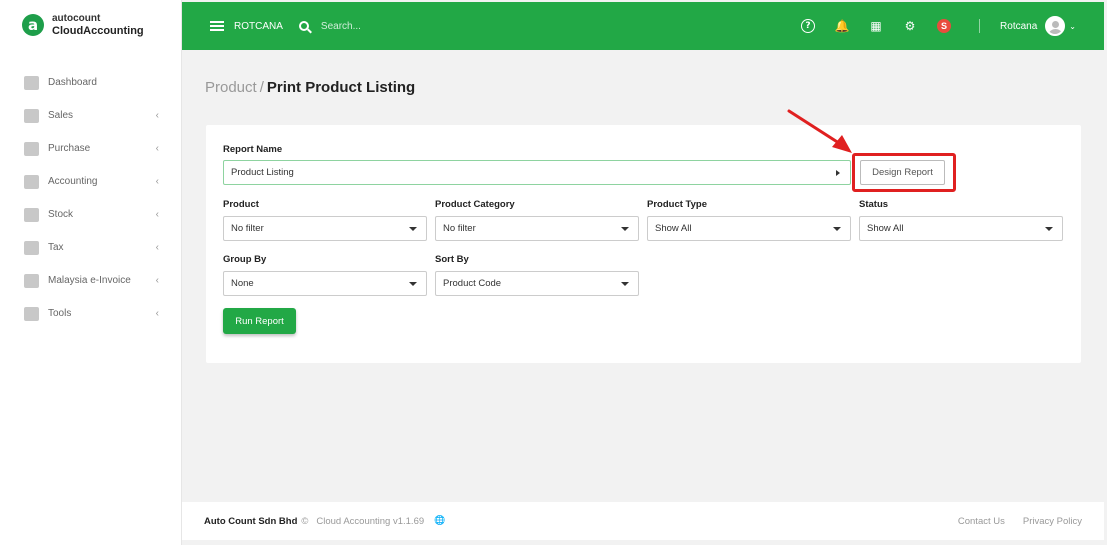 Image resolution: width=1107 pixels, height=545 pixels. What do you see at coordinates (643, 26) in the screenshot?
I see `topbar: ROTCANA ? 🔔 ▦ ⚙ S Rotcana ⌄` at bounding box center [643, 26].